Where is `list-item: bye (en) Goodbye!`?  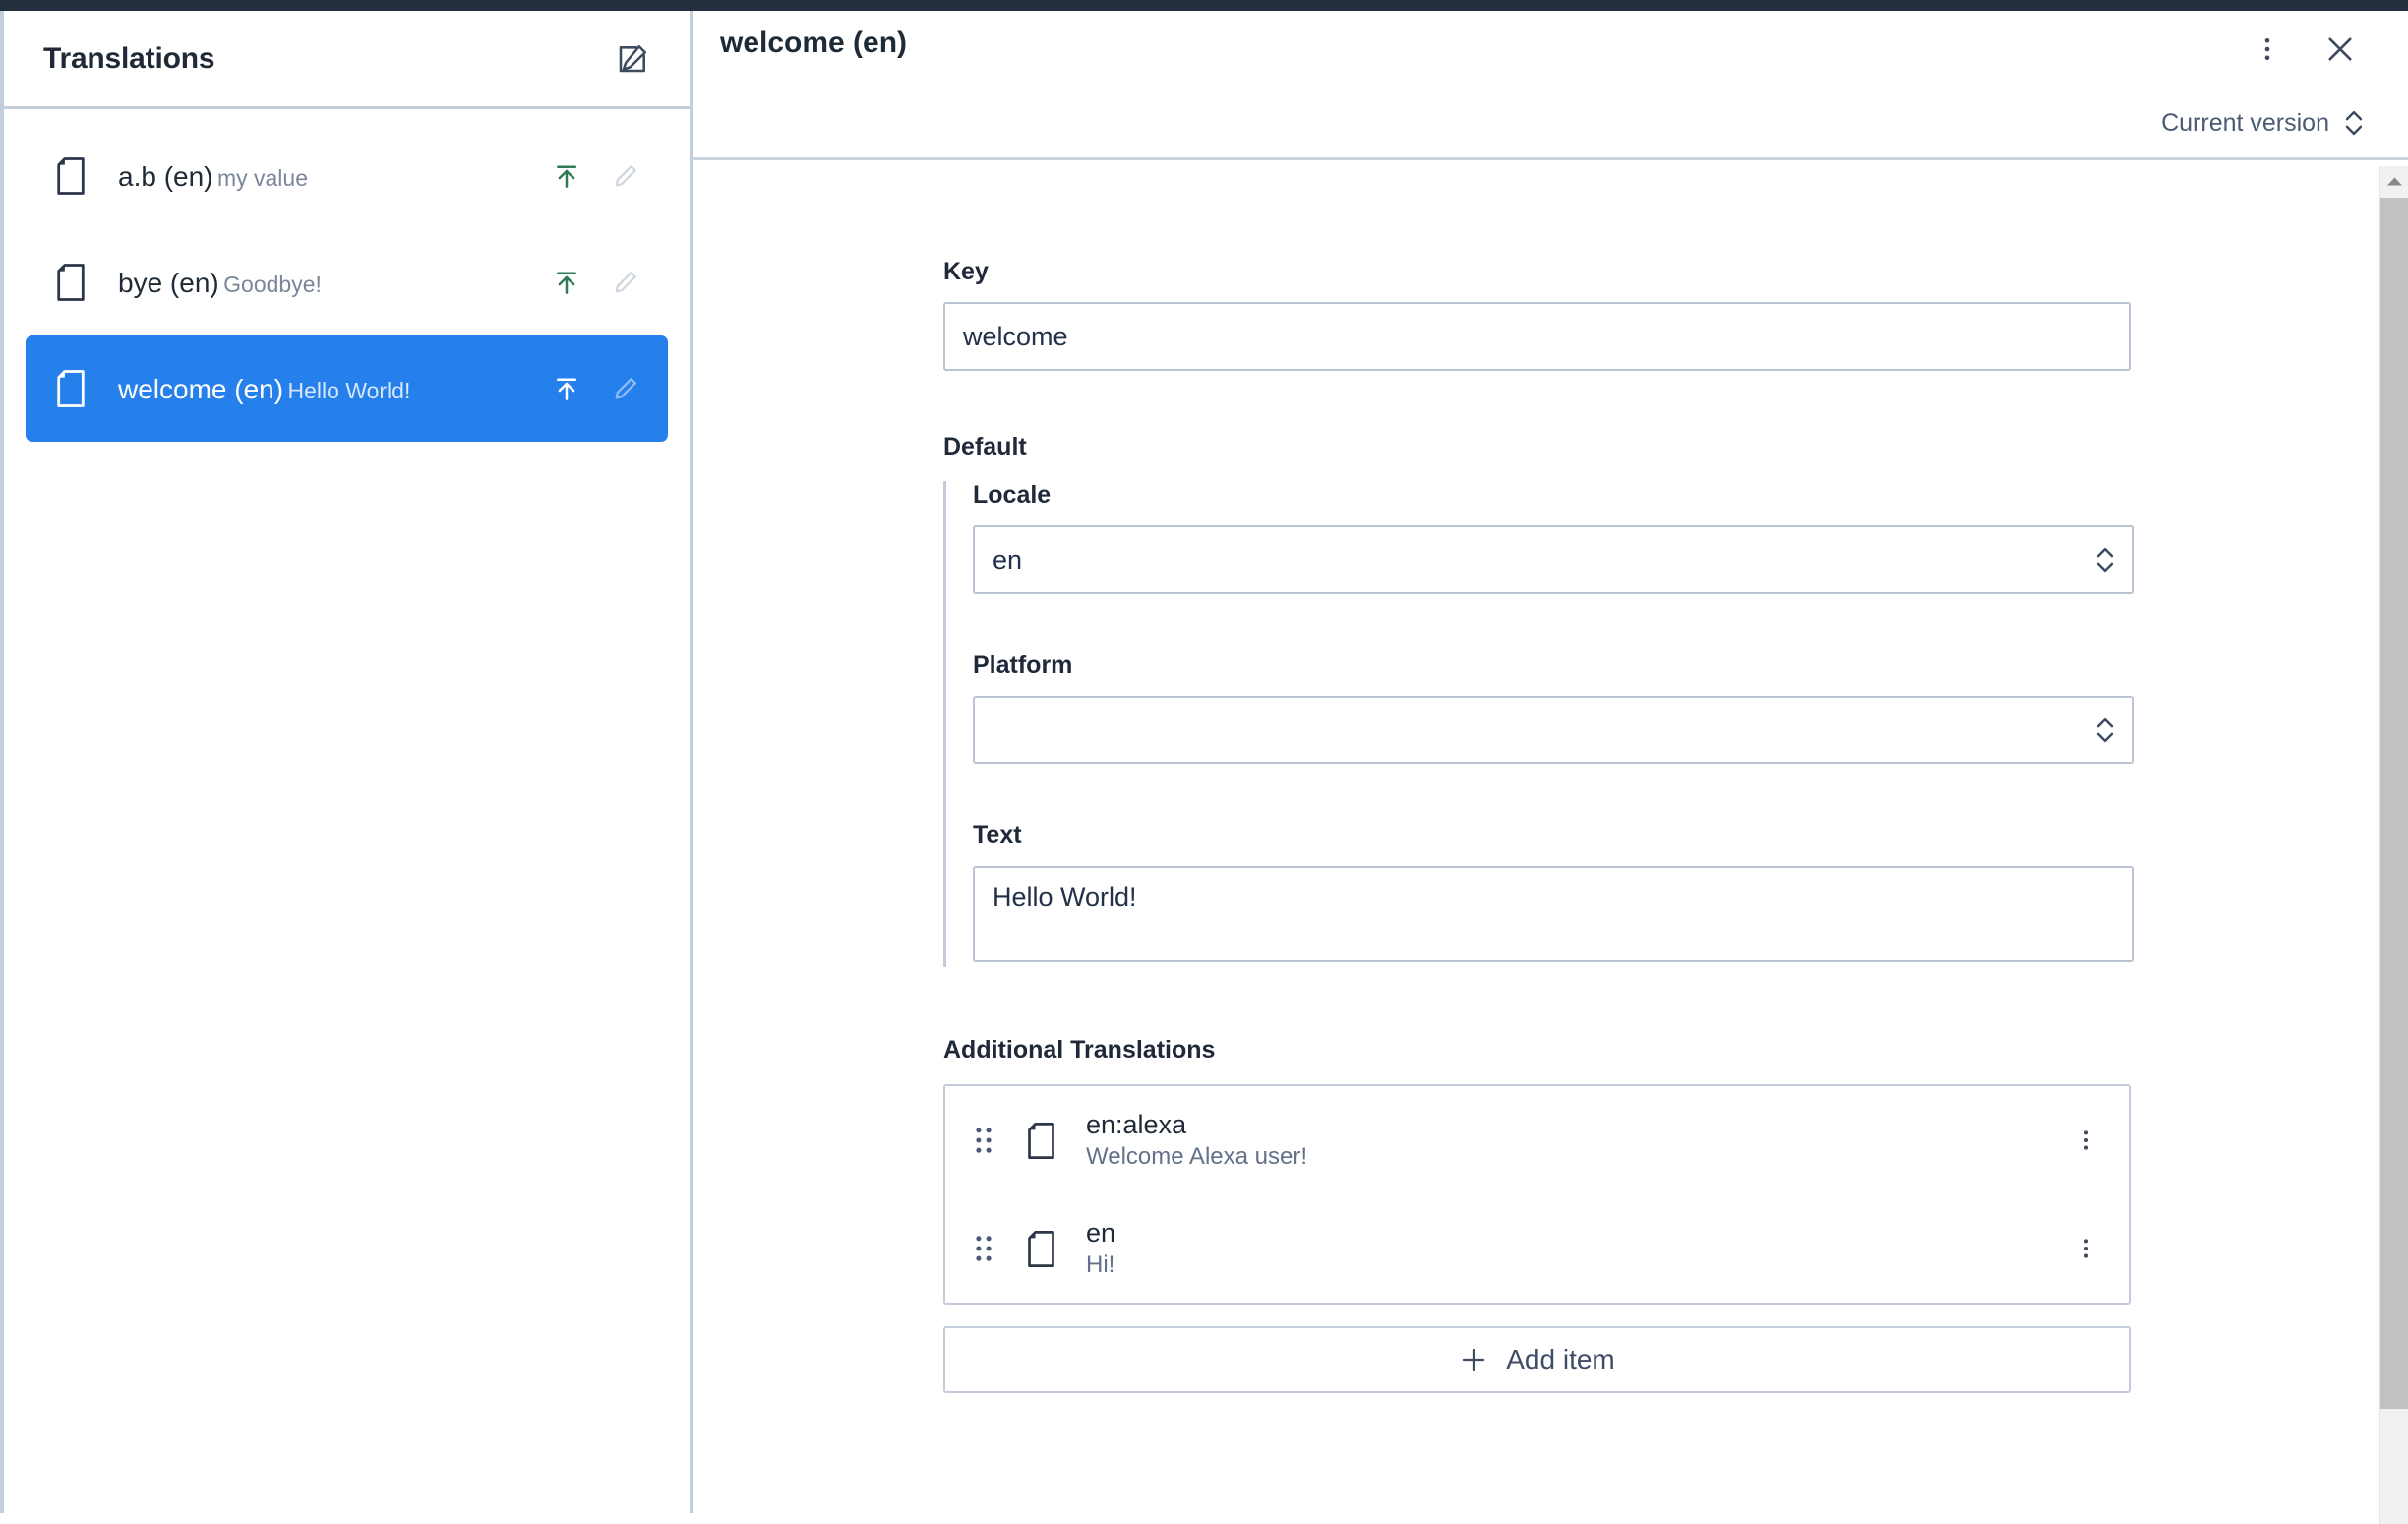
list-item: bye (en) Goodbye! is located at coordinates (347, 282).